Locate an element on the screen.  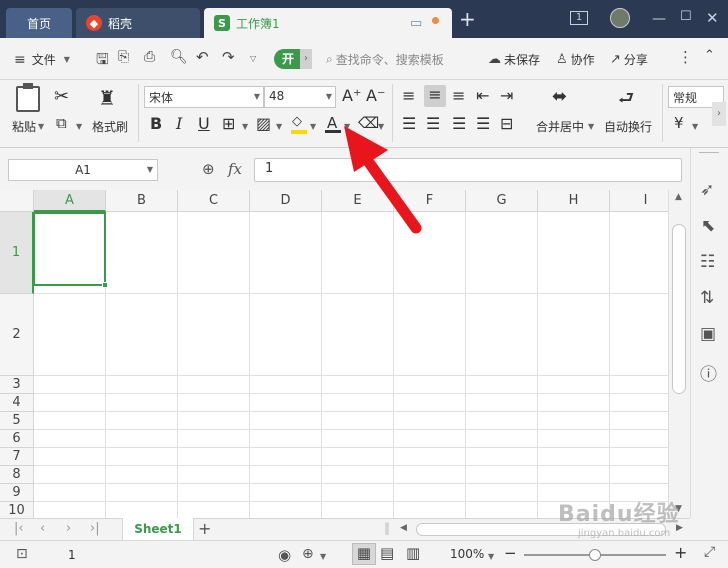
close-icon: ✕ is located at coordinates (712, 18).